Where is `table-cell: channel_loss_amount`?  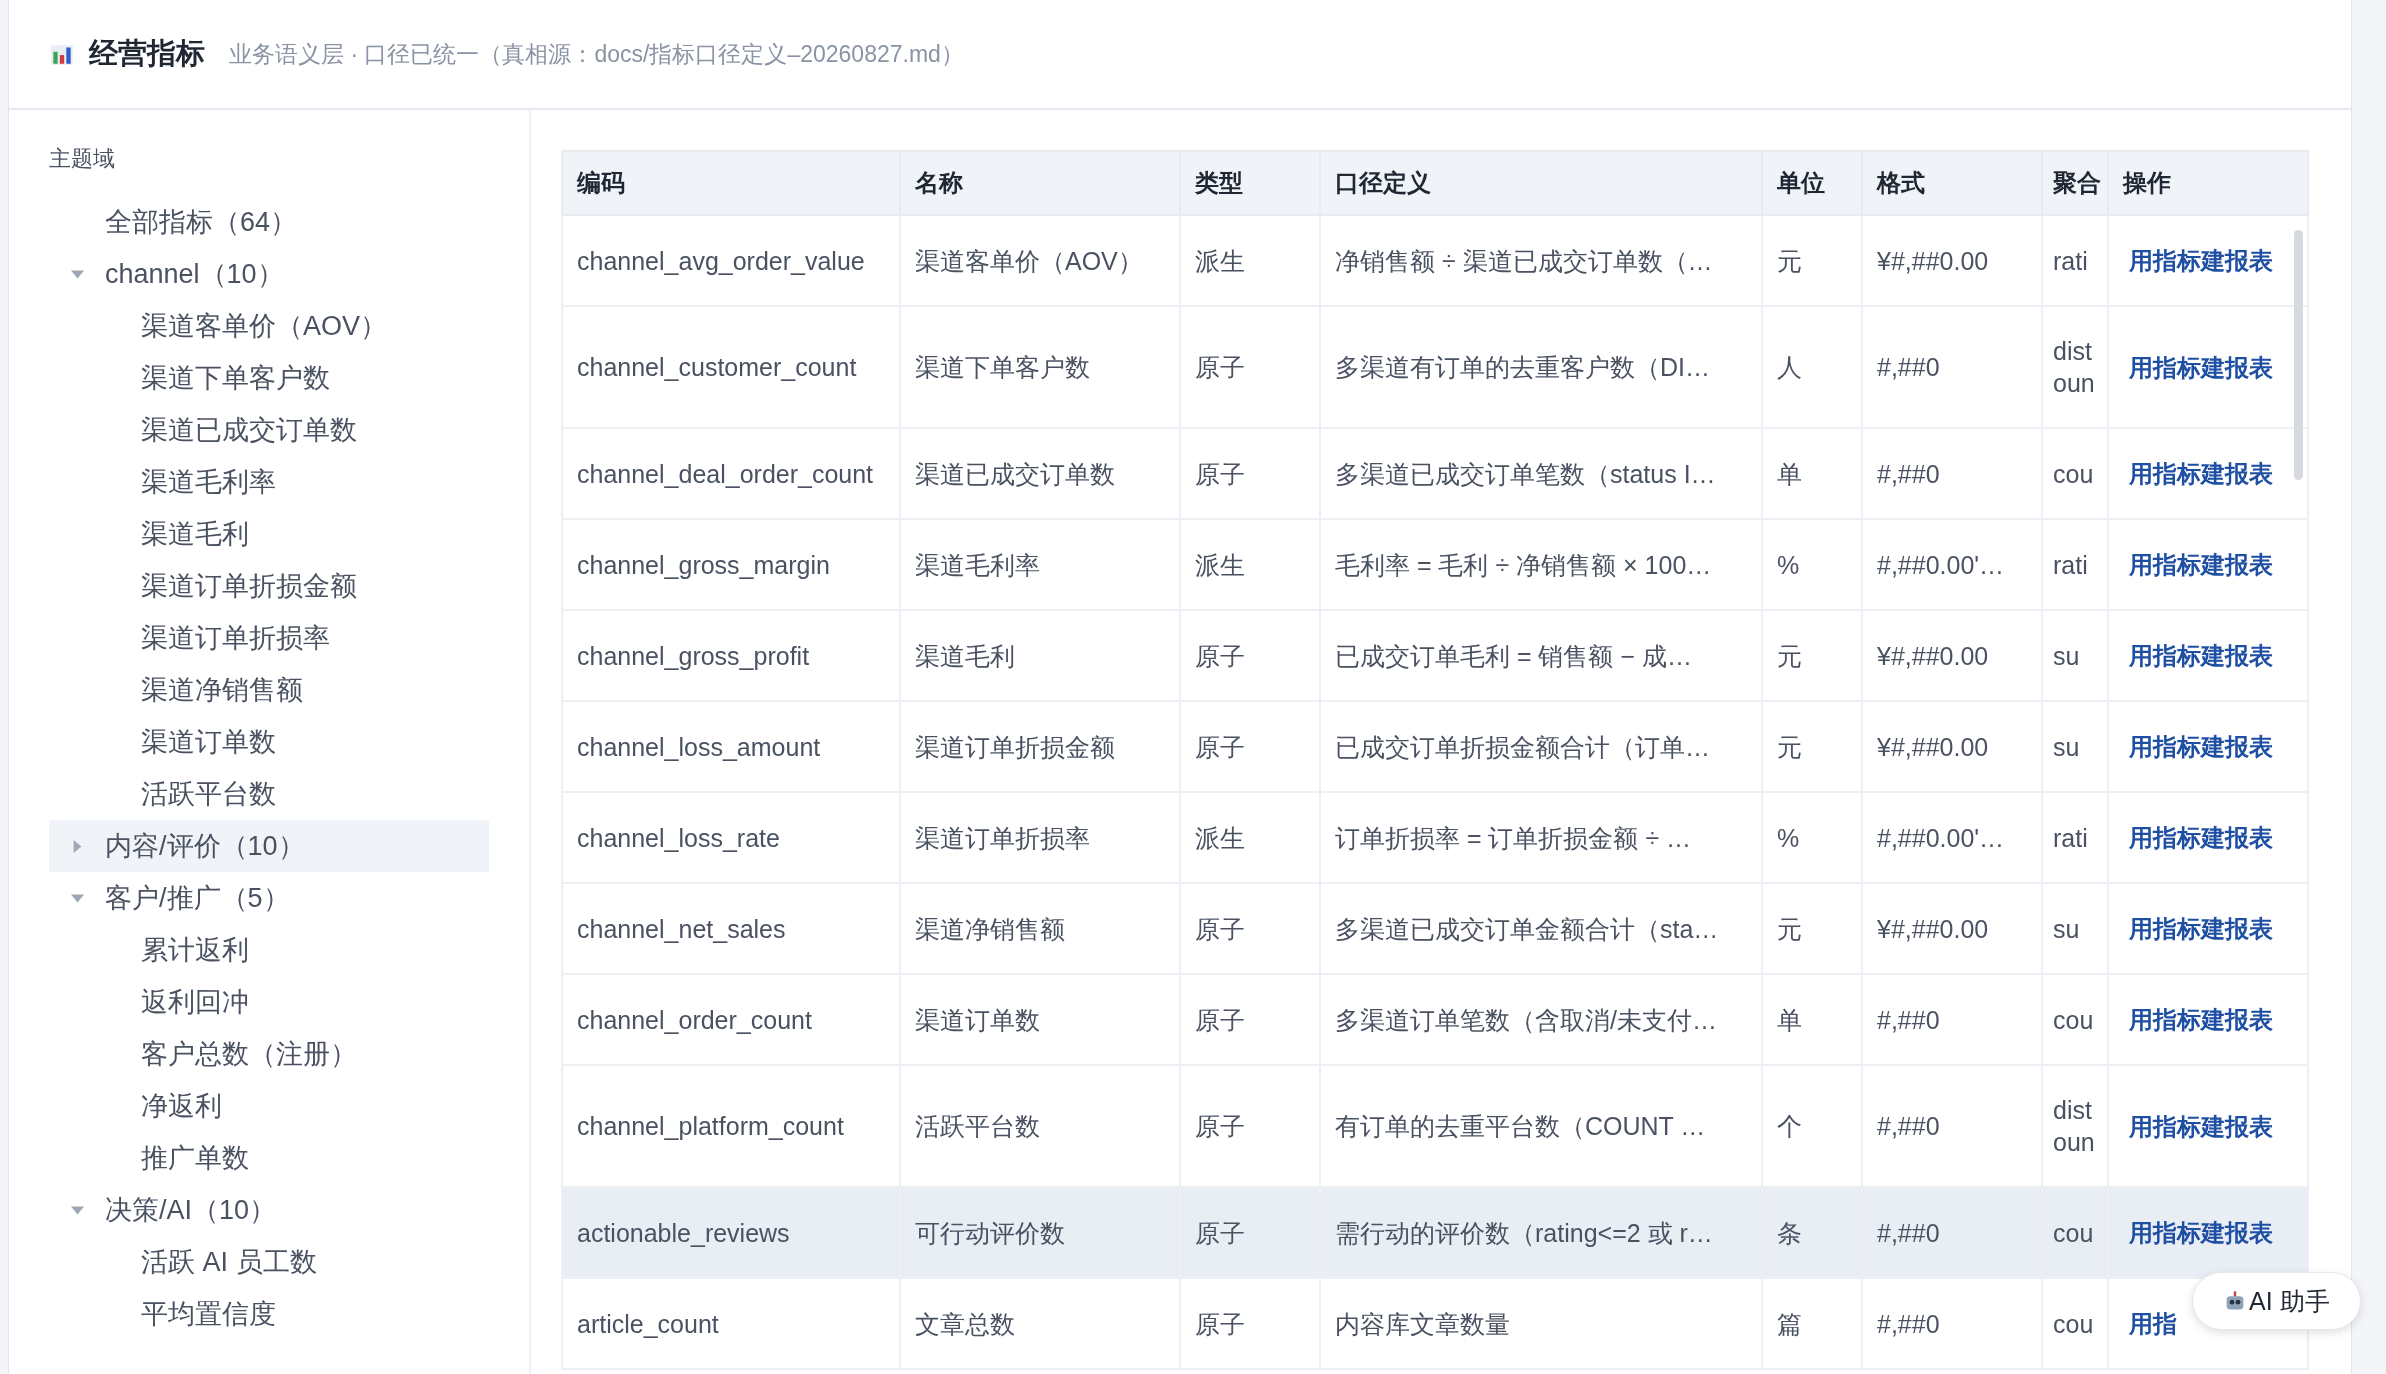 table-cell: channel_loss_amount is located at coordinates (731, 746).